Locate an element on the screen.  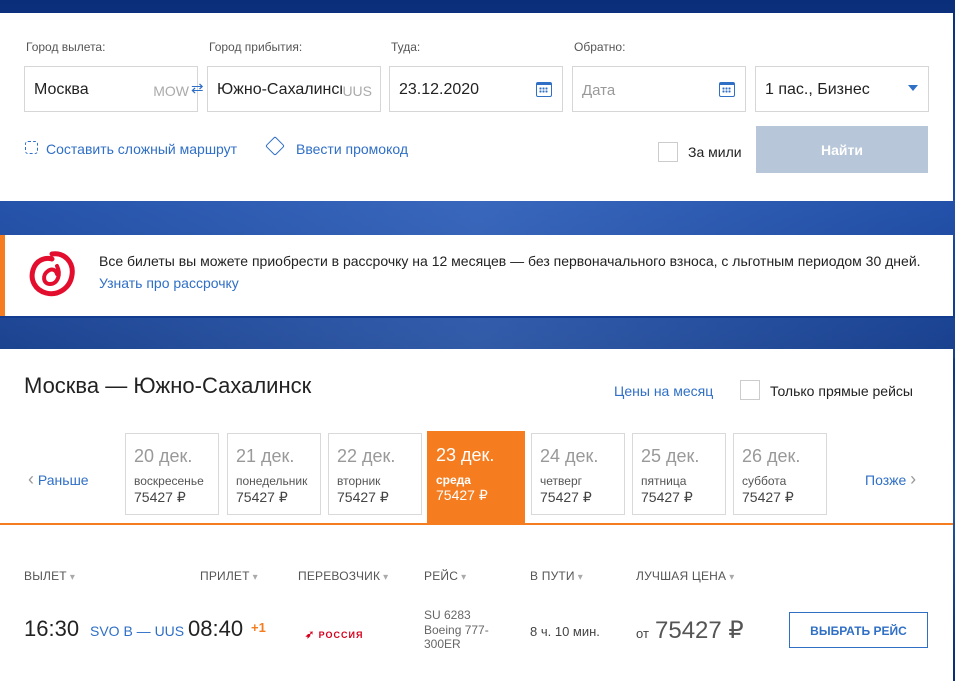
find-button: Найти is located at coordinates (842, 149).